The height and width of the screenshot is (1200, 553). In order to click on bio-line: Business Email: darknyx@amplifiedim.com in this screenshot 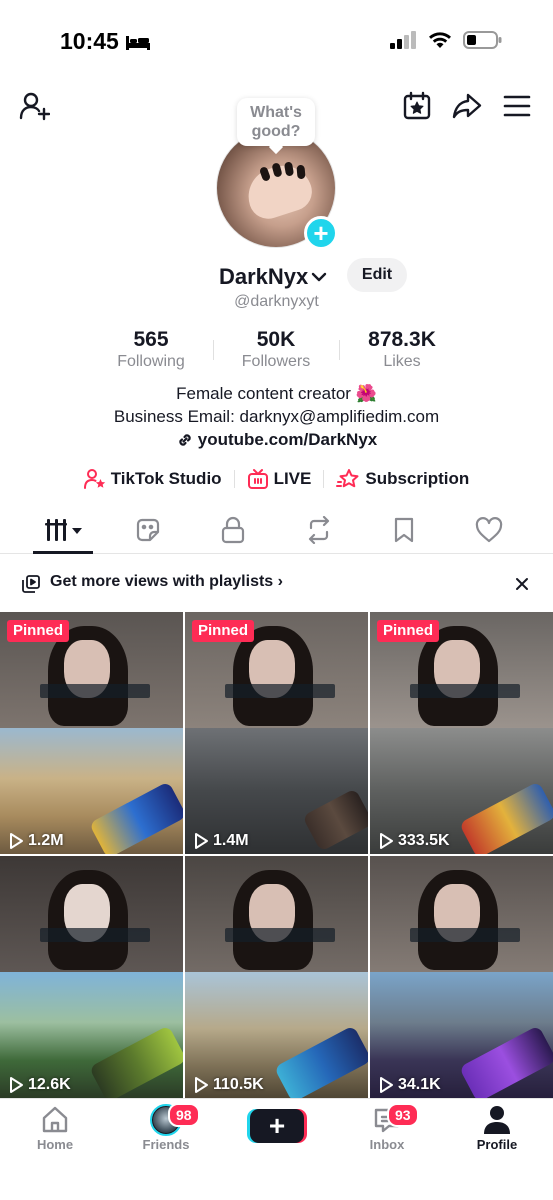, I will do `click(276, 416)`.